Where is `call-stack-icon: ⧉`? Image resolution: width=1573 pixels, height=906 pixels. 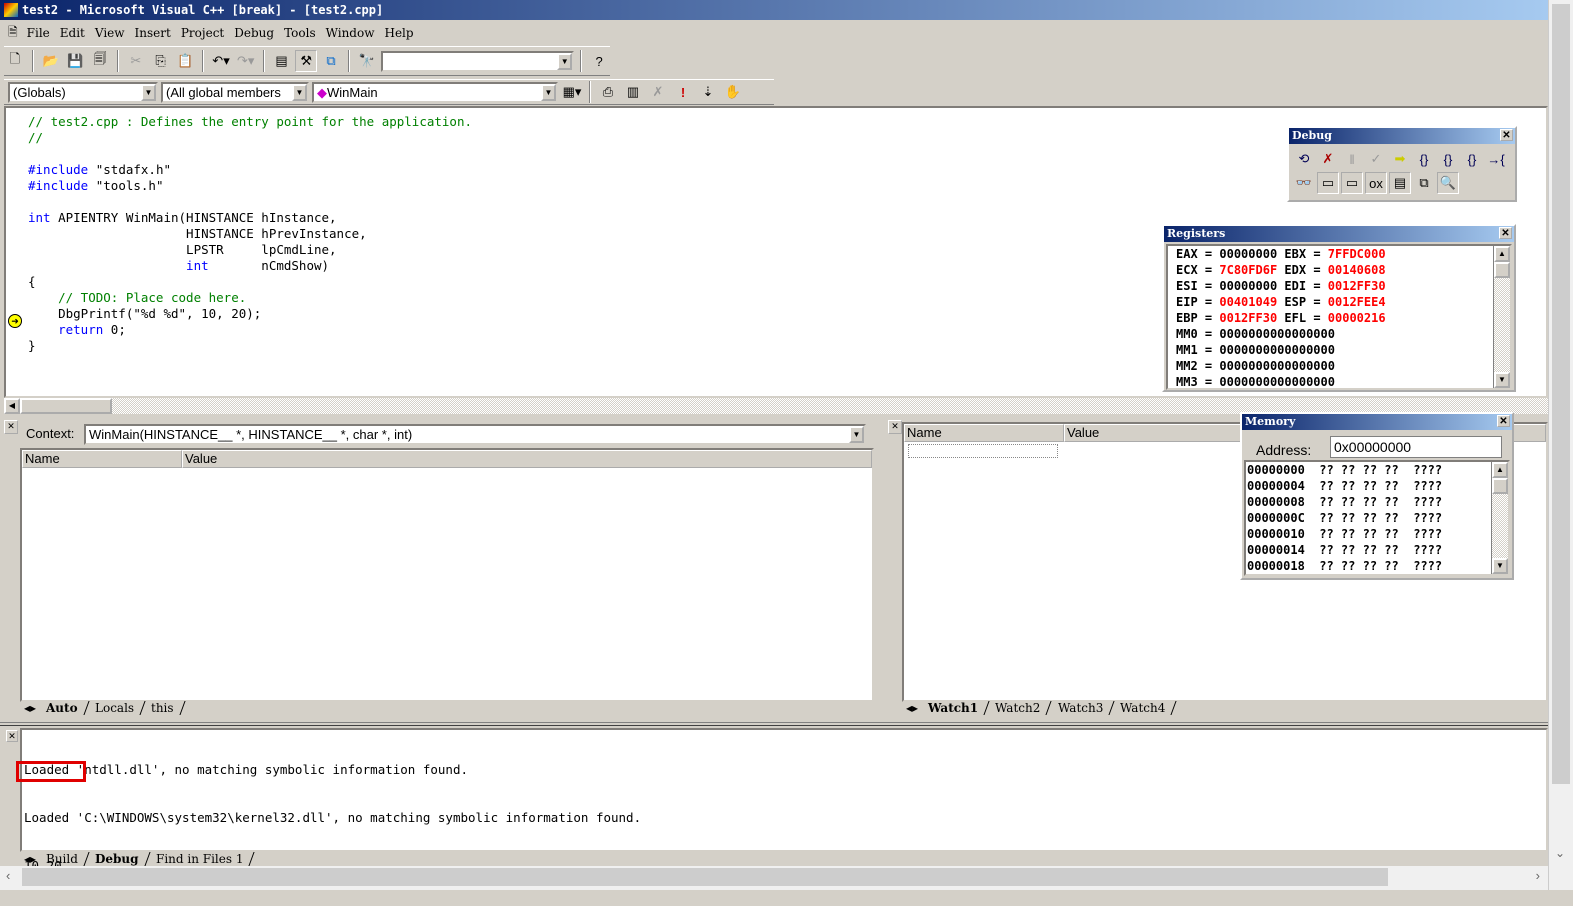 call-stack-icon: ⧉ is located at coordinates (1424, 183).